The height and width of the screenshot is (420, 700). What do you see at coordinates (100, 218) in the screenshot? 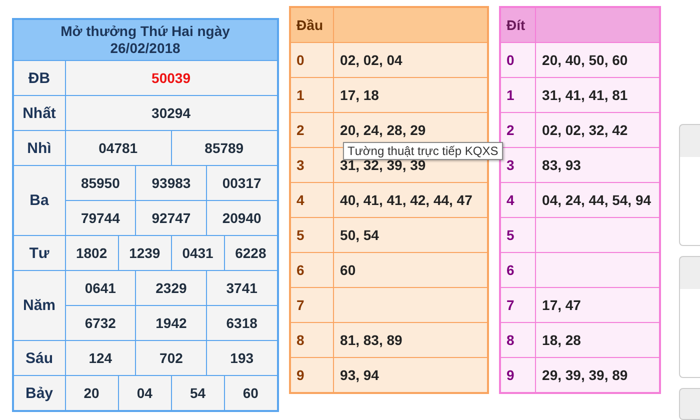
I see `prize-number: 79744` at bounding box center [100, 218].